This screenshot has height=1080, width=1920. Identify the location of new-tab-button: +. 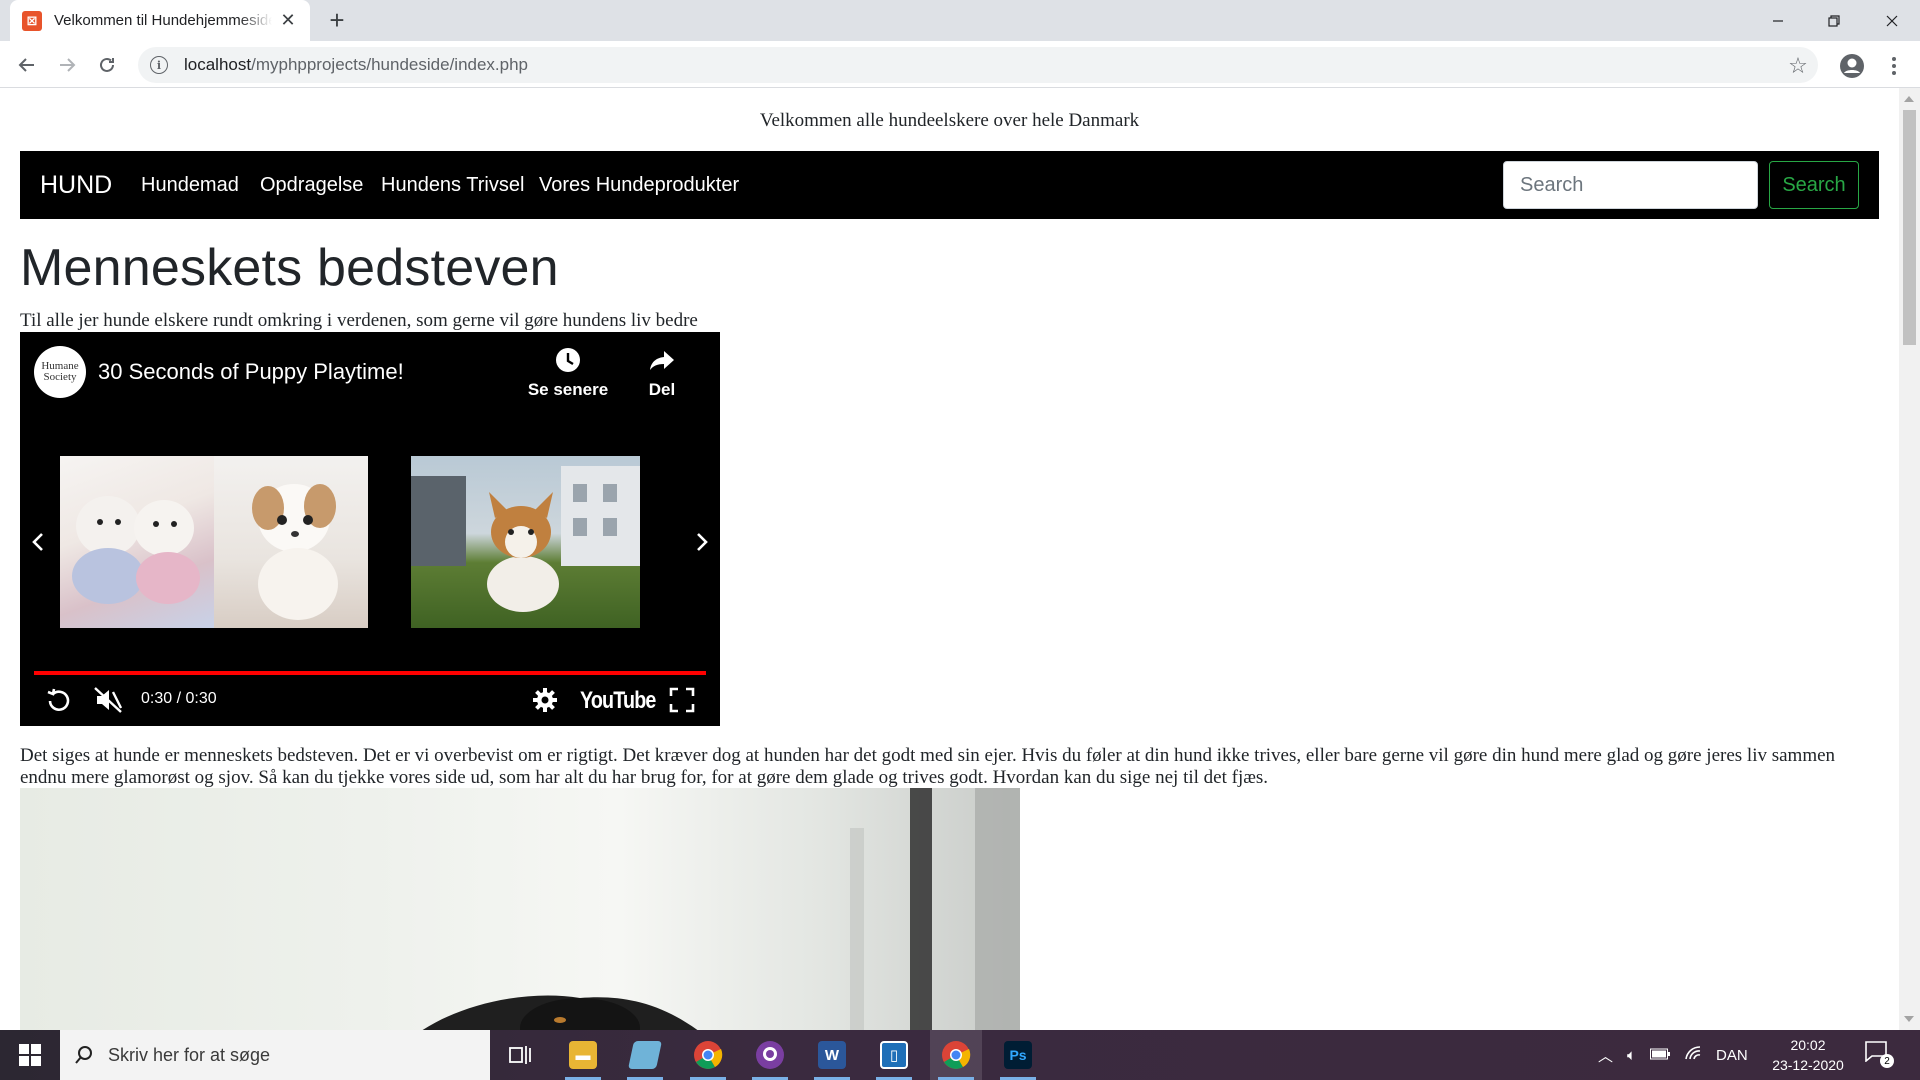
(337, 20).